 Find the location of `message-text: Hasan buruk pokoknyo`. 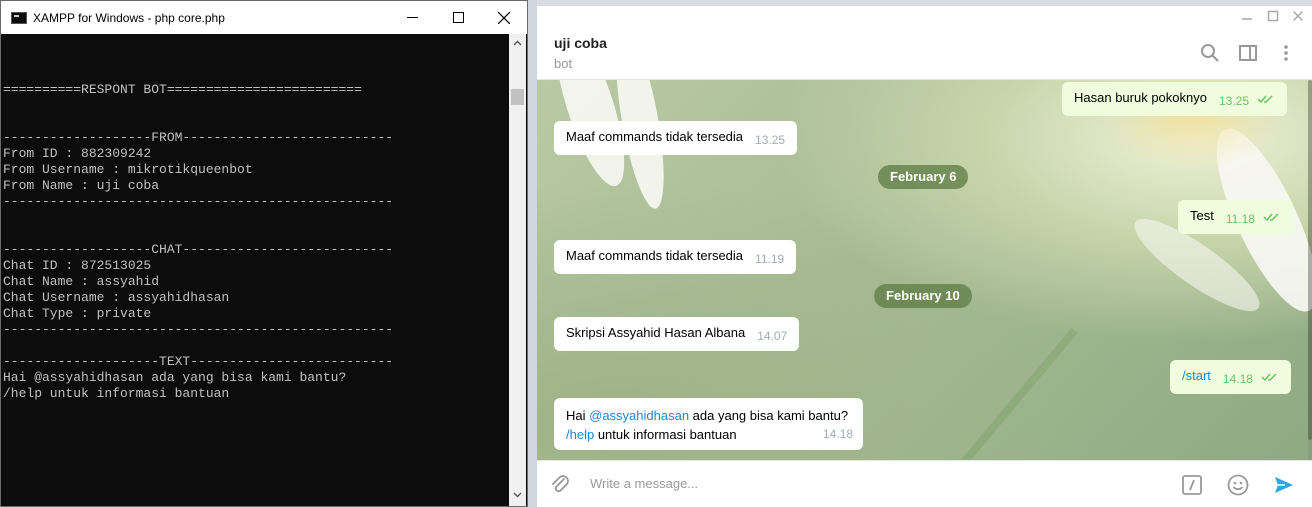

message-text: Hasan buruk pokoknyo is located at coordinates (1140, 97).